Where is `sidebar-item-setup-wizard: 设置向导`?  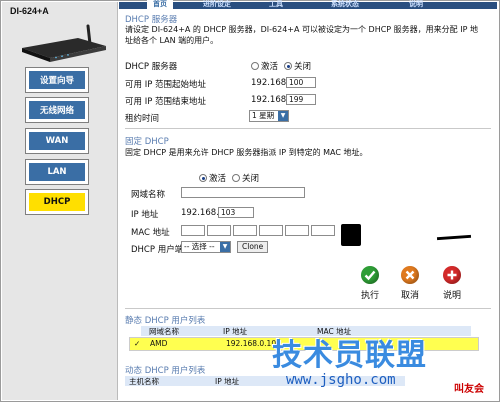 sidebar-item-setup-wizard: 设置向导 is located at coordinates (57, 80).